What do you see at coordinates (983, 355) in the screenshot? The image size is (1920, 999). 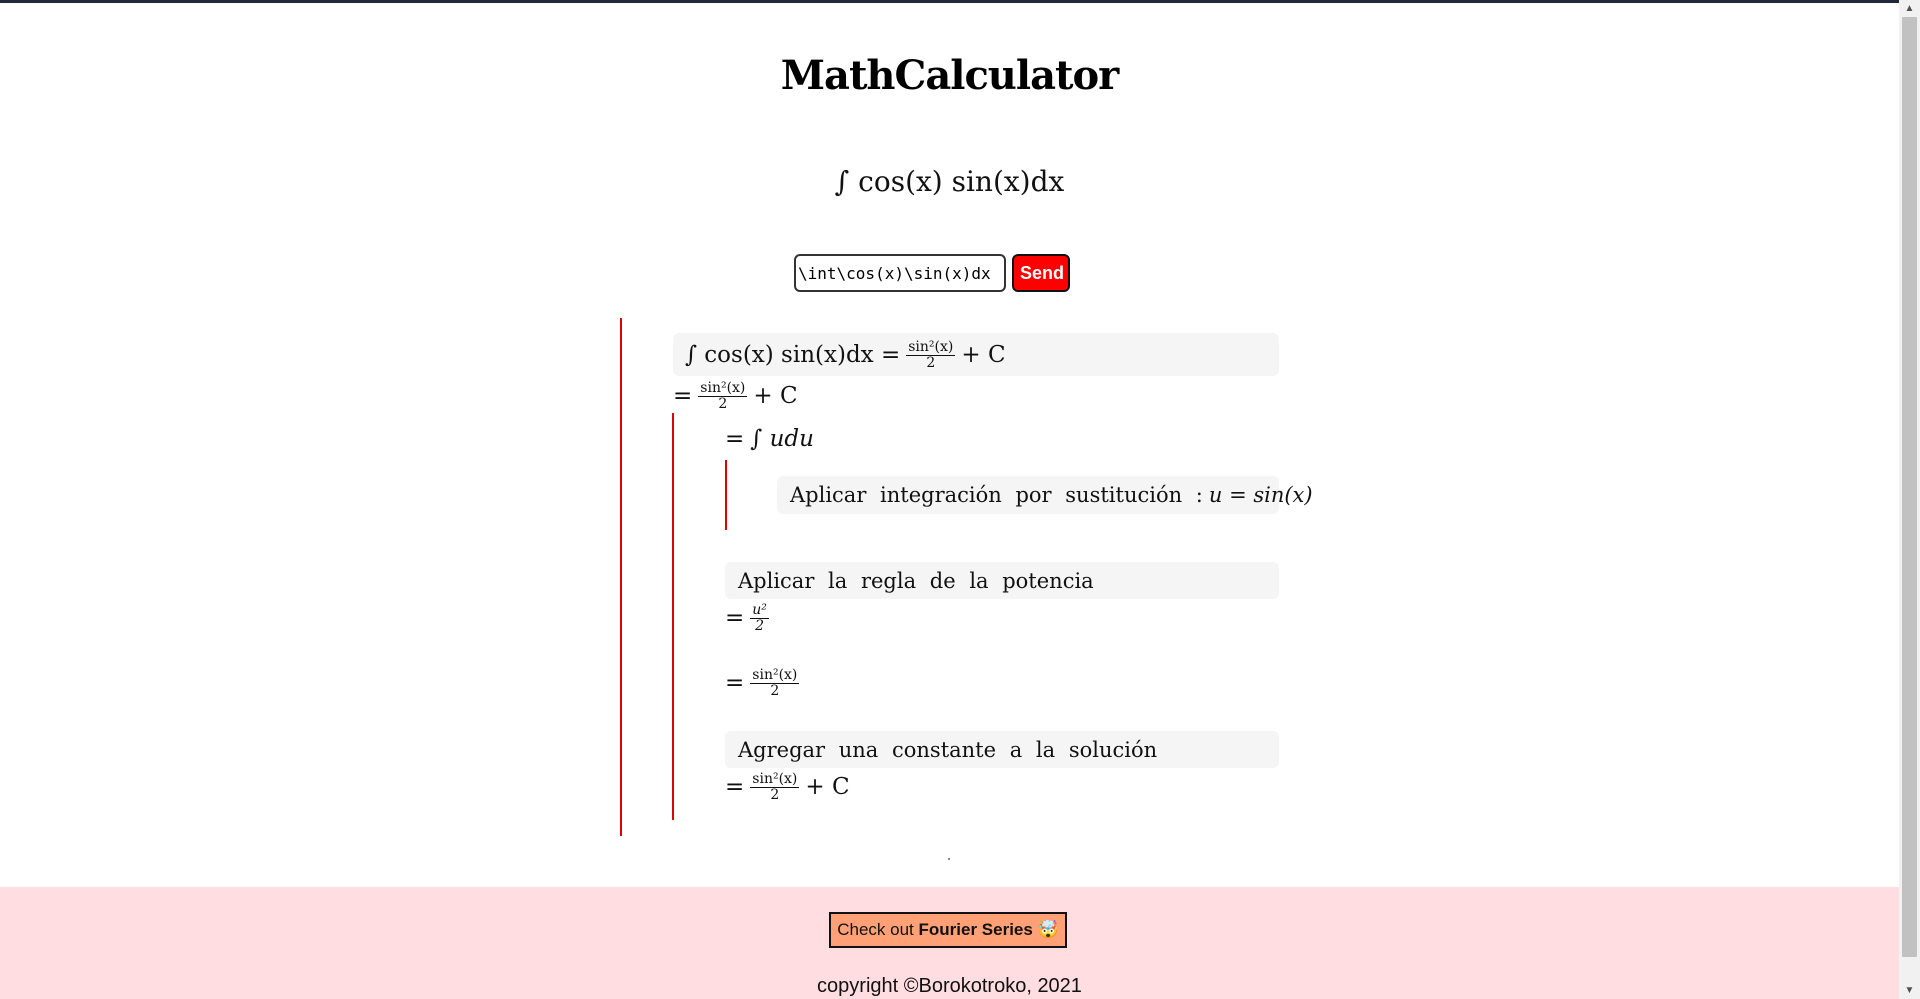 I see `header-rhs: + C` at bounding box center [983, 355].